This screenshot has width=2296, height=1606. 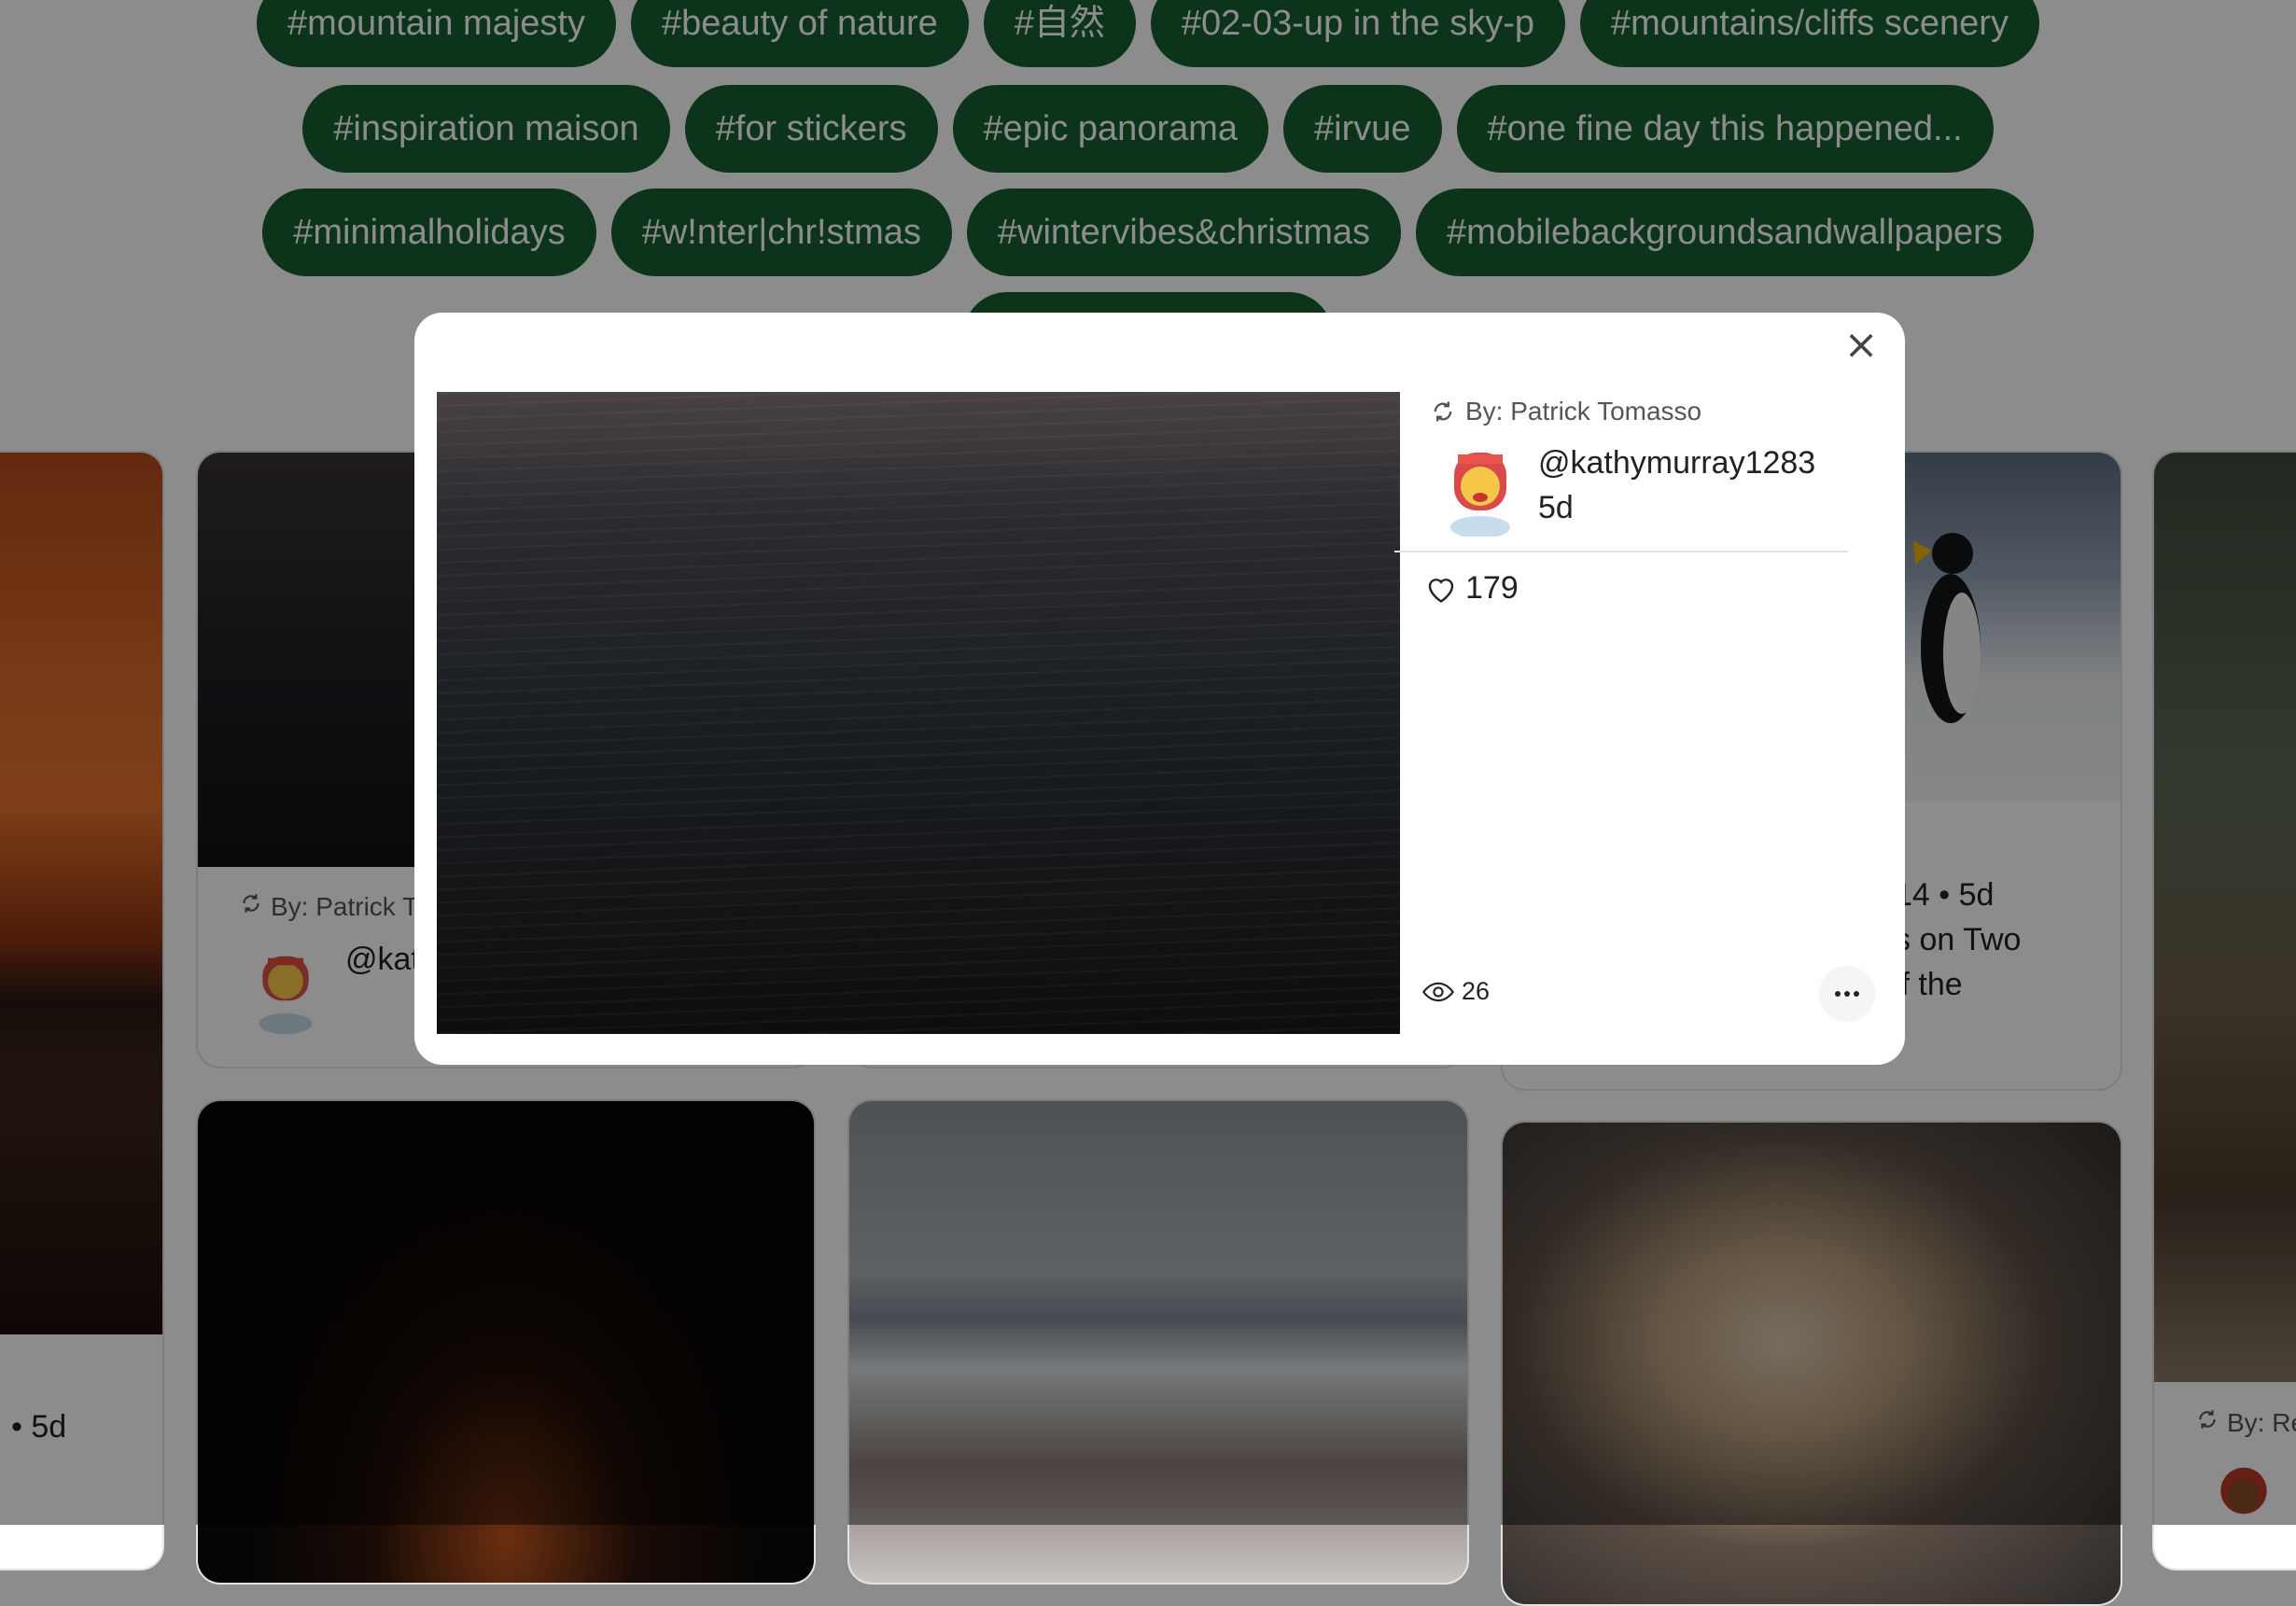 I want to click on more-options-button, so click(x=1847, y=994).